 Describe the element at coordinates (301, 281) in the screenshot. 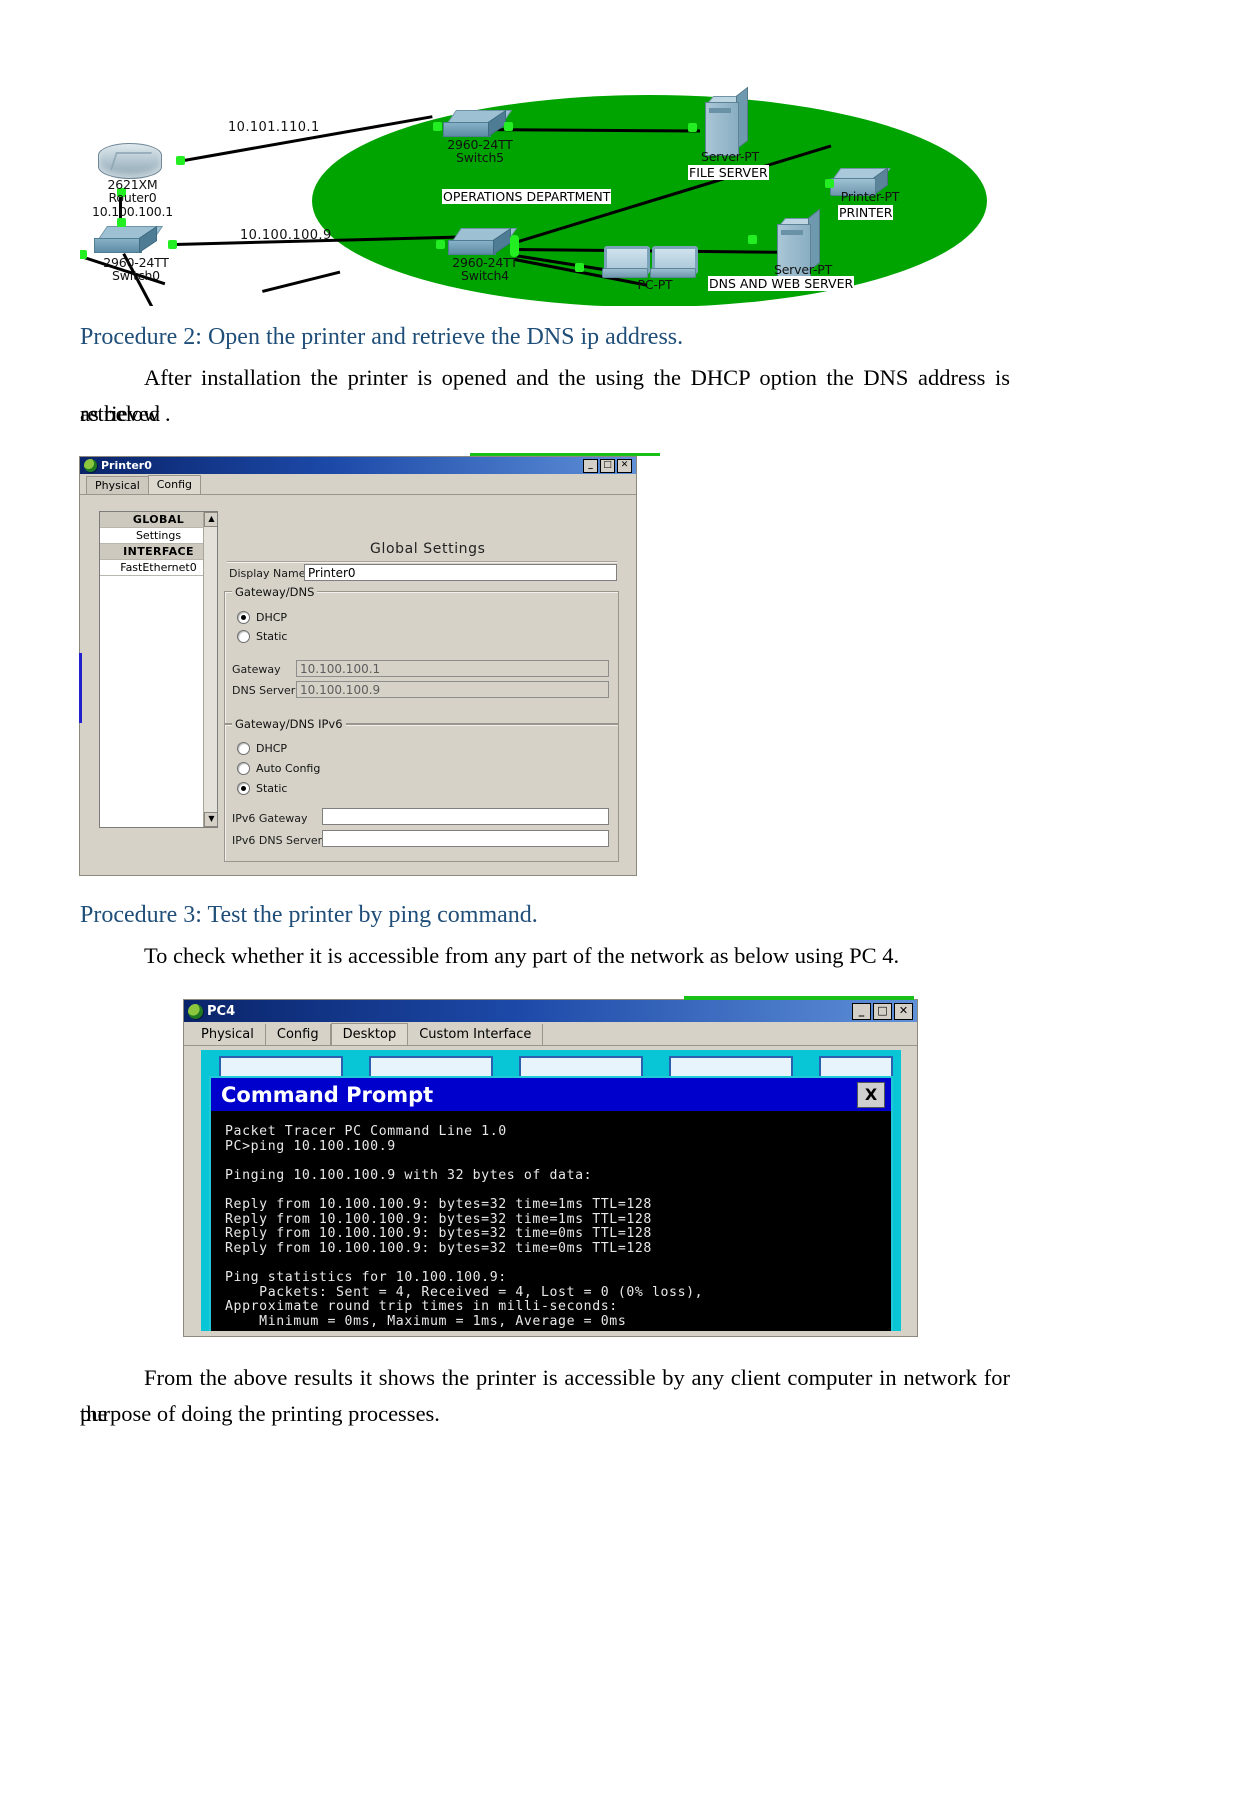

I see `link-switch0-right` at that location.